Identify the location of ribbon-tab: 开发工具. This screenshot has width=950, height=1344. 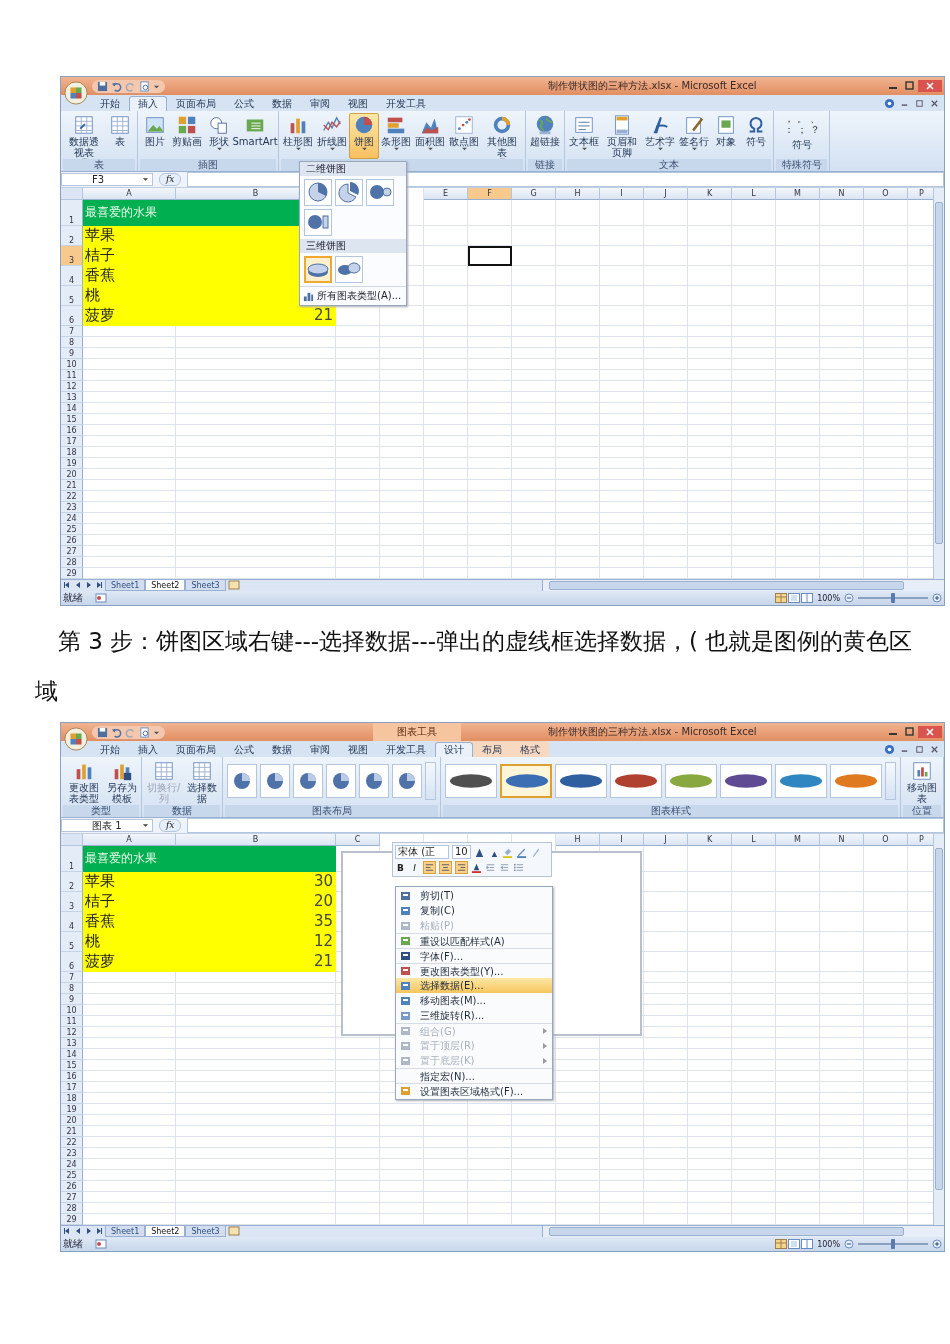
(406, 103).